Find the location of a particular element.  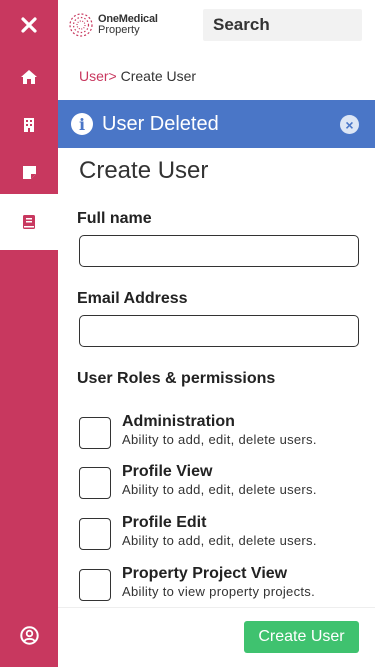

alert-message: User Deleted is located at coordinates (160, 123).